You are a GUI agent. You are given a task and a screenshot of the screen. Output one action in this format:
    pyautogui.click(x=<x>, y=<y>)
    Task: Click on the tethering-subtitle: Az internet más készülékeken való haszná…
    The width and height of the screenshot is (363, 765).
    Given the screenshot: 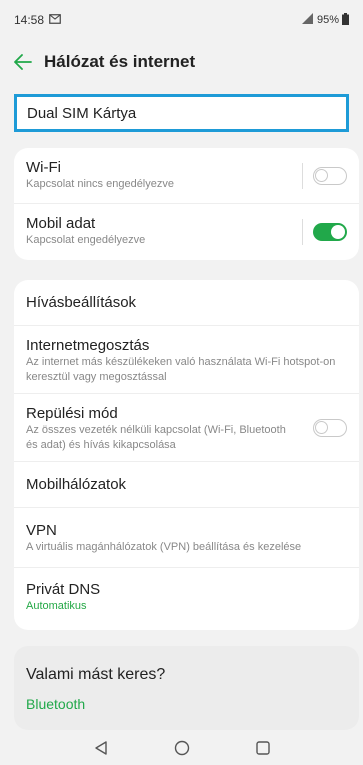 What is the action you would take?
    pyautogui.click(x=181, y=369)
    